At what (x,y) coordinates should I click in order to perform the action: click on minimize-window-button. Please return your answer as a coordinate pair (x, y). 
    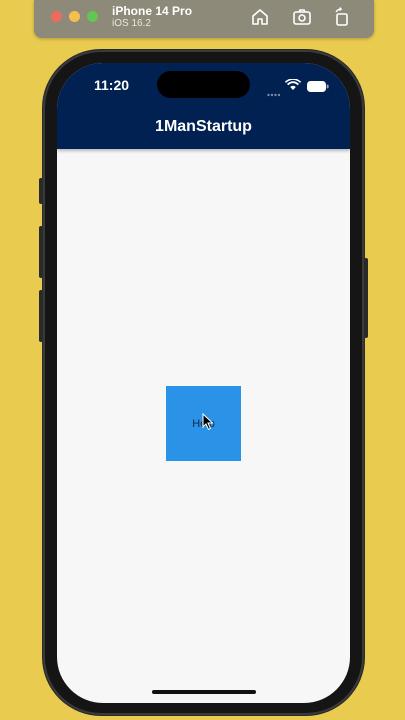
    Looking at the image, I should click on (74, 16).